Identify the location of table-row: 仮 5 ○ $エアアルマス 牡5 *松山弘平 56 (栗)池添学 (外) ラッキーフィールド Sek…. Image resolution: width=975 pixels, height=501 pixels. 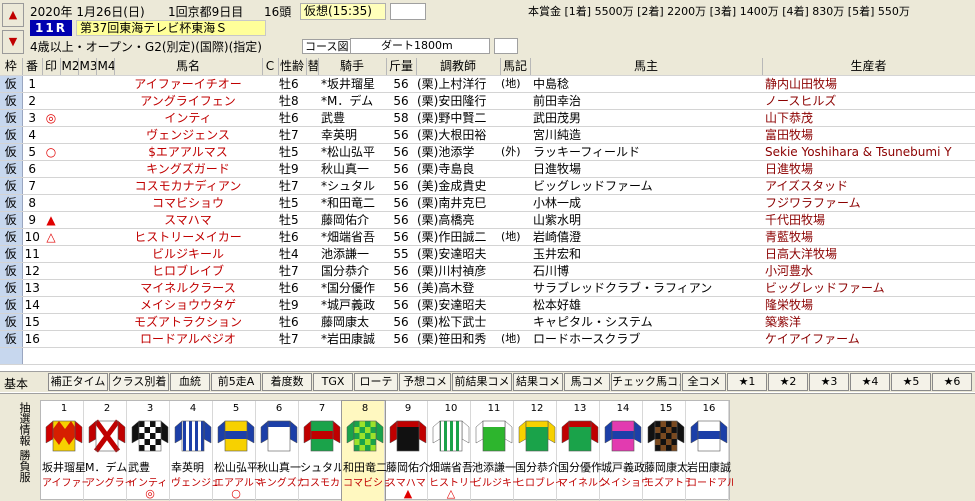
(487, 152).